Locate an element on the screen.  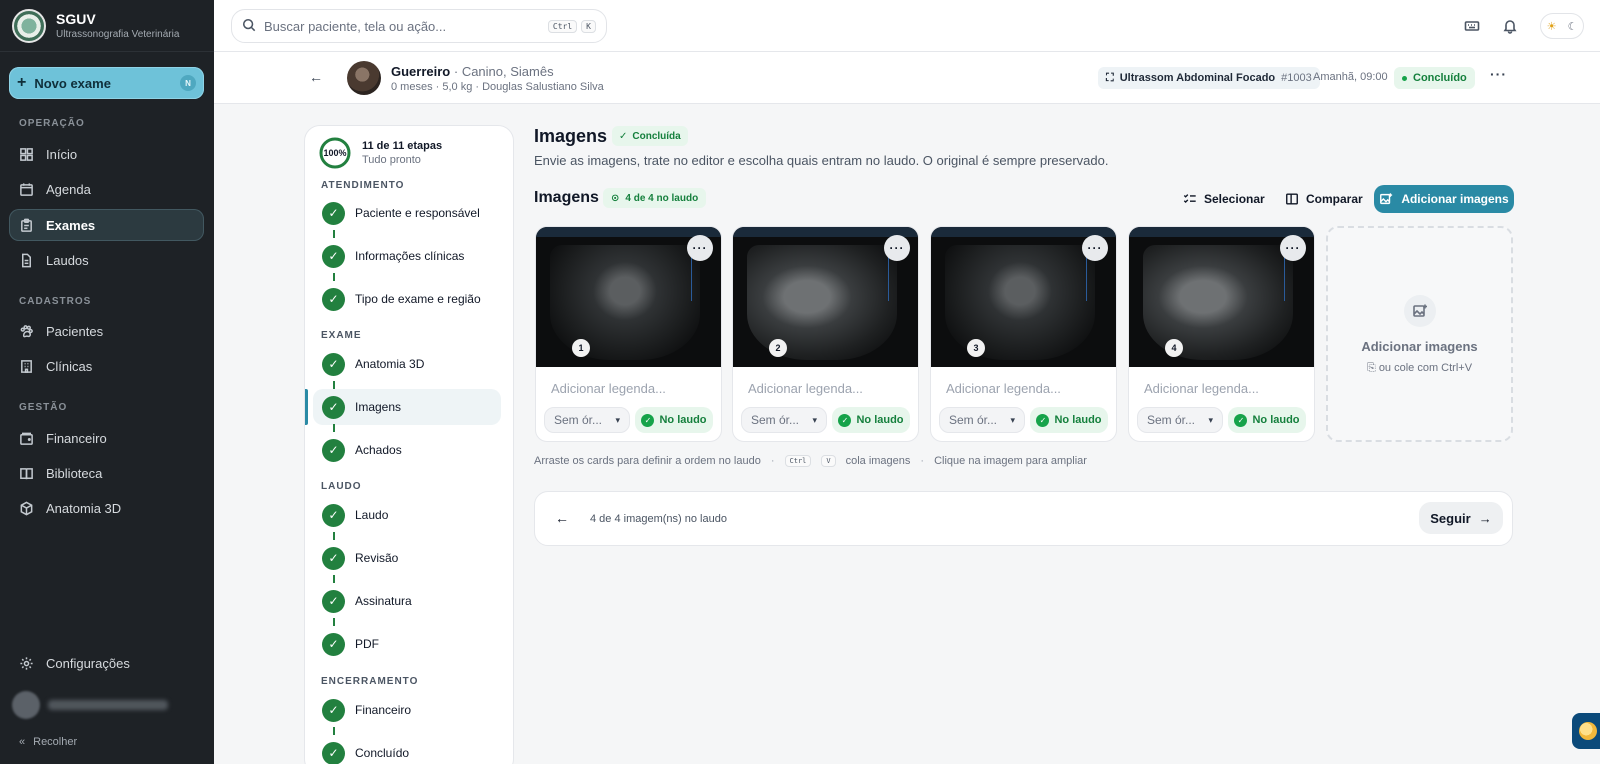
bell-icon is located at coordinates (1510, 26).